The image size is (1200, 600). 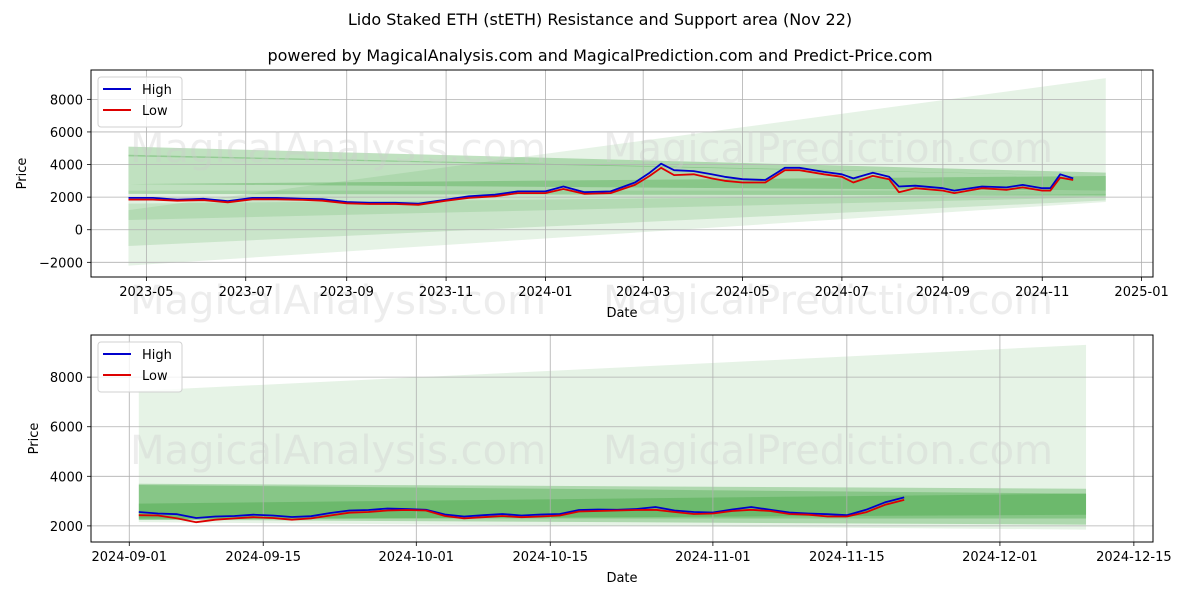 What do you see at coordinates (246, 292) in the screenshot?
I see `x-tick-label: 2023-07` at bounding box center [246, 292].